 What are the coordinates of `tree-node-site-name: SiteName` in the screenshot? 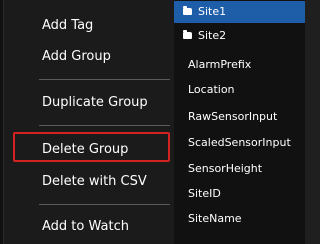 It's located at (215, 219).